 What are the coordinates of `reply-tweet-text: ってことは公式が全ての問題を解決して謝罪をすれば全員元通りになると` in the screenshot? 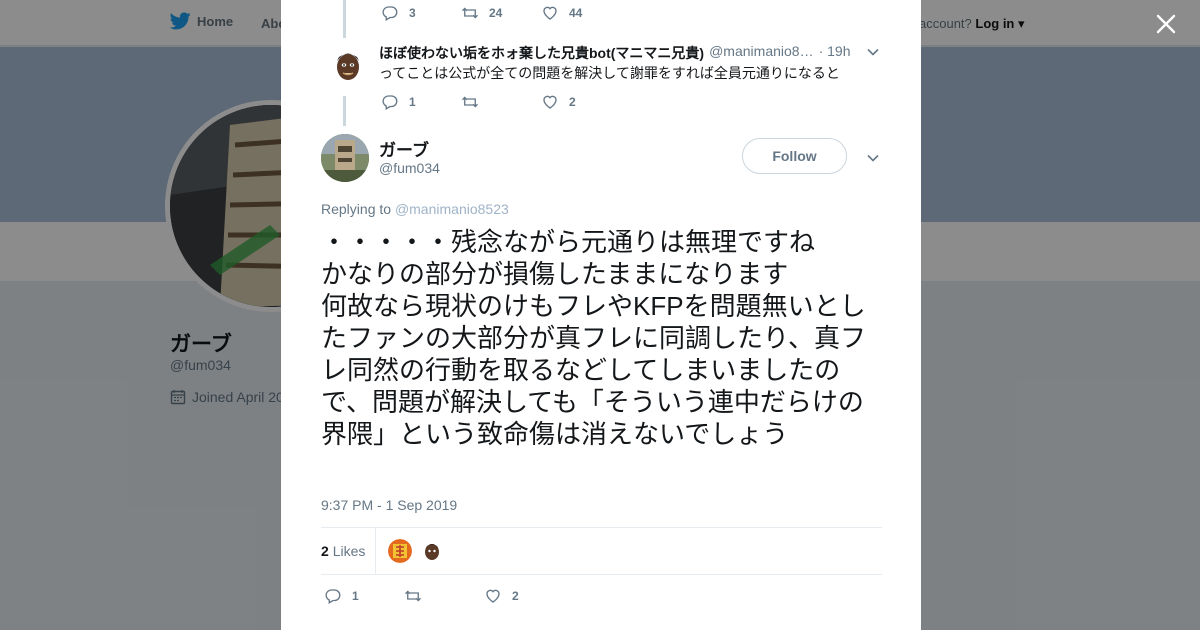 It's located at (609, 73).